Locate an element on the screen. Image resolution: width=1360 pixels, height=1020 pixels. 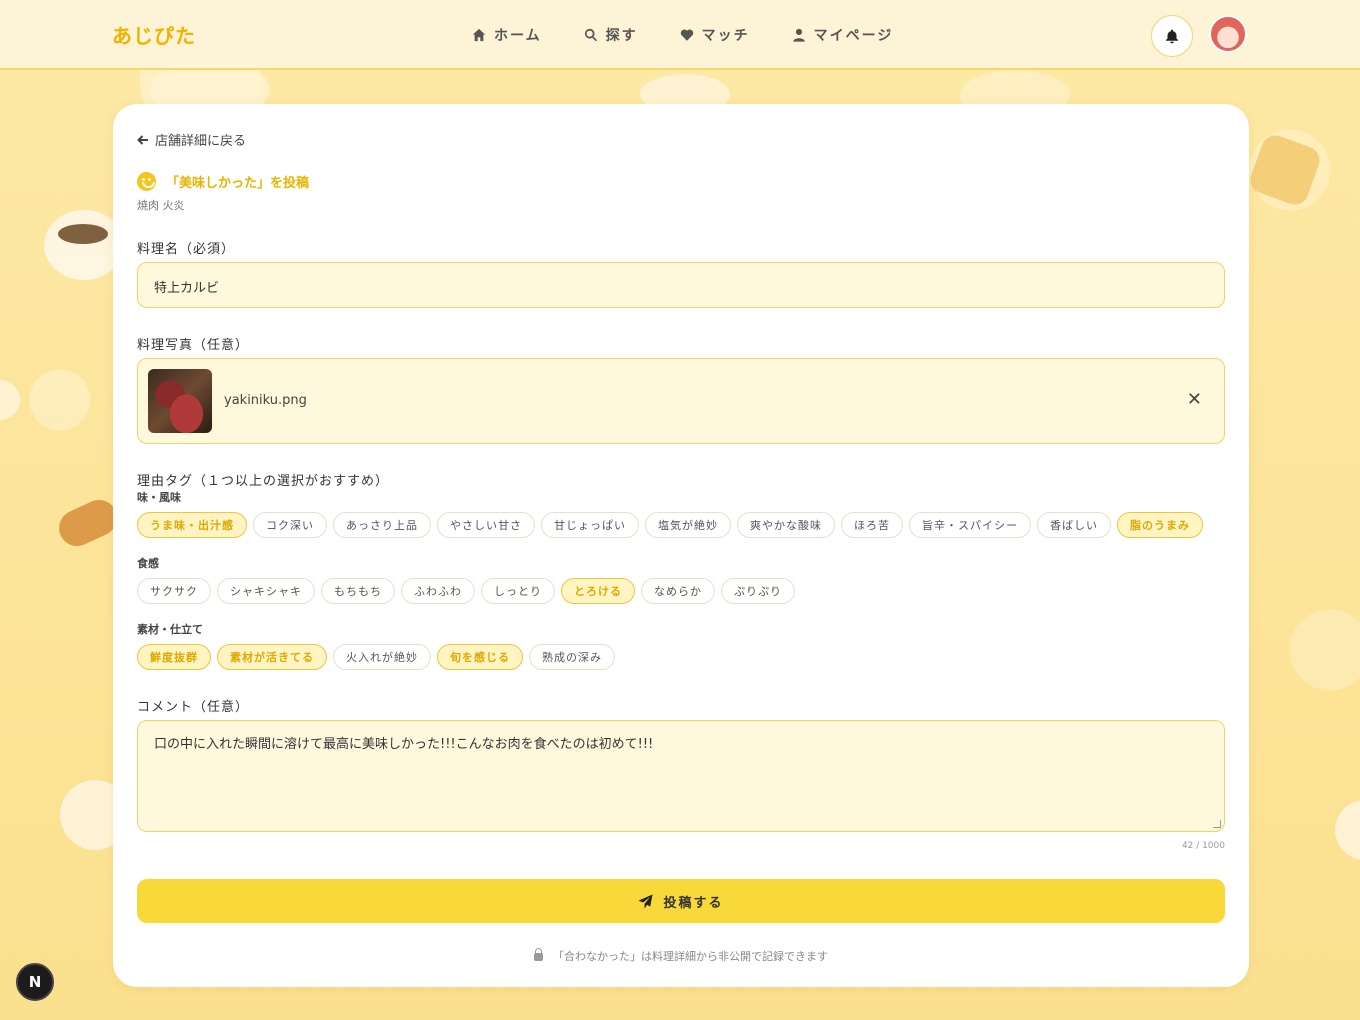
char-counter: 42 / 1000 is located at coordinates (1203, 846).